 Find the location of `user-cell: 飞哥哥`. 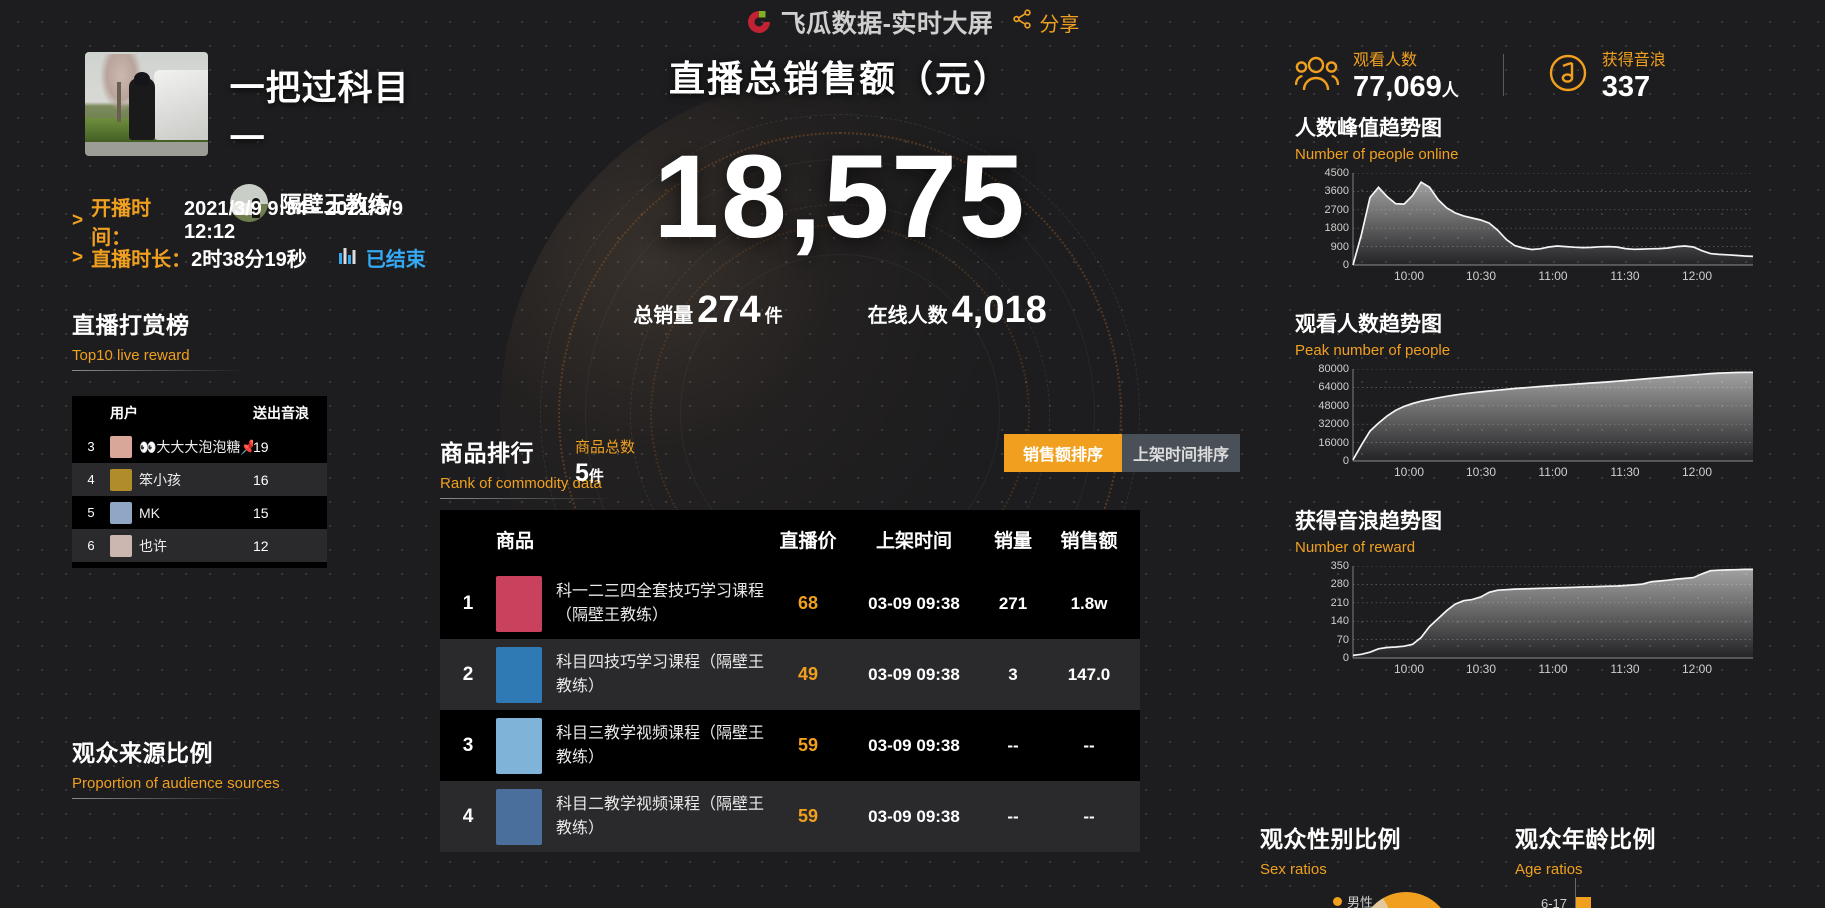

user-cell: 飞哥哥 is located at coordinates (181, 567).